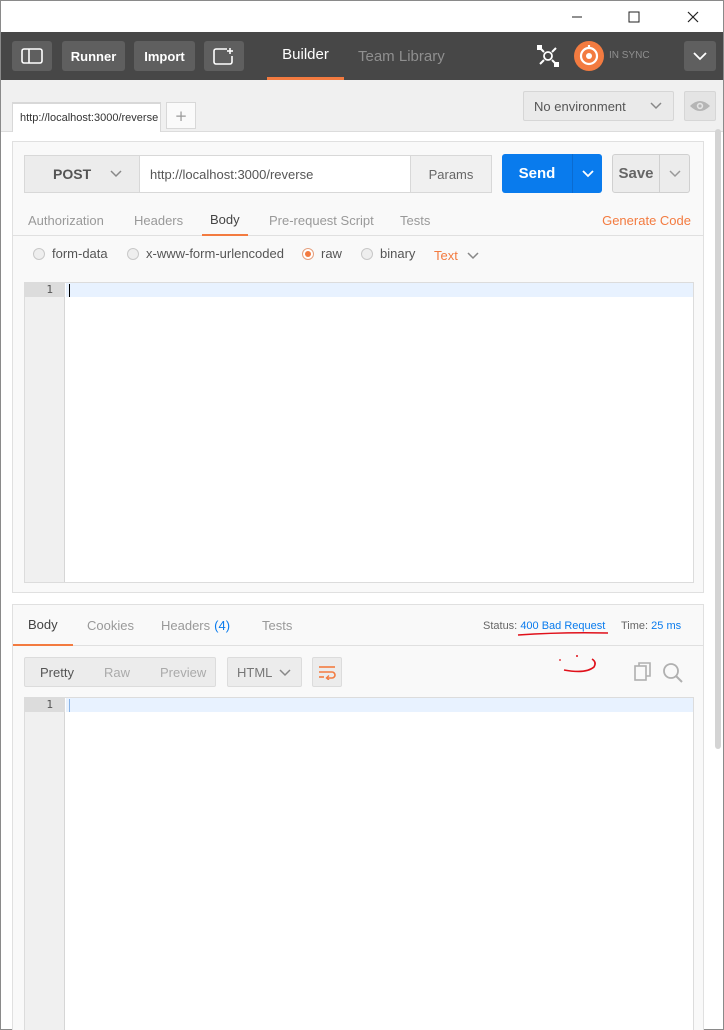  What do you see at coordinates (255, 672) in the screenshot?
I see `response-language-value: HTML` at bounding box center [255, 672].